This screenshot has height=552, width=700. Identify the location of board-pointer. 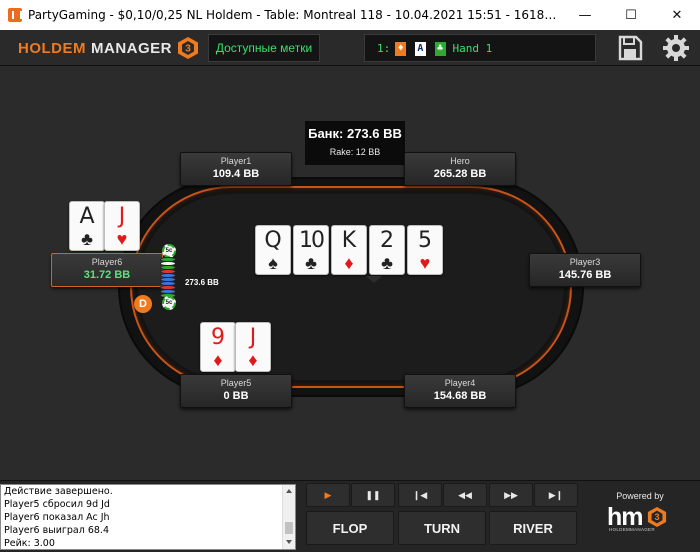
(374, 279).